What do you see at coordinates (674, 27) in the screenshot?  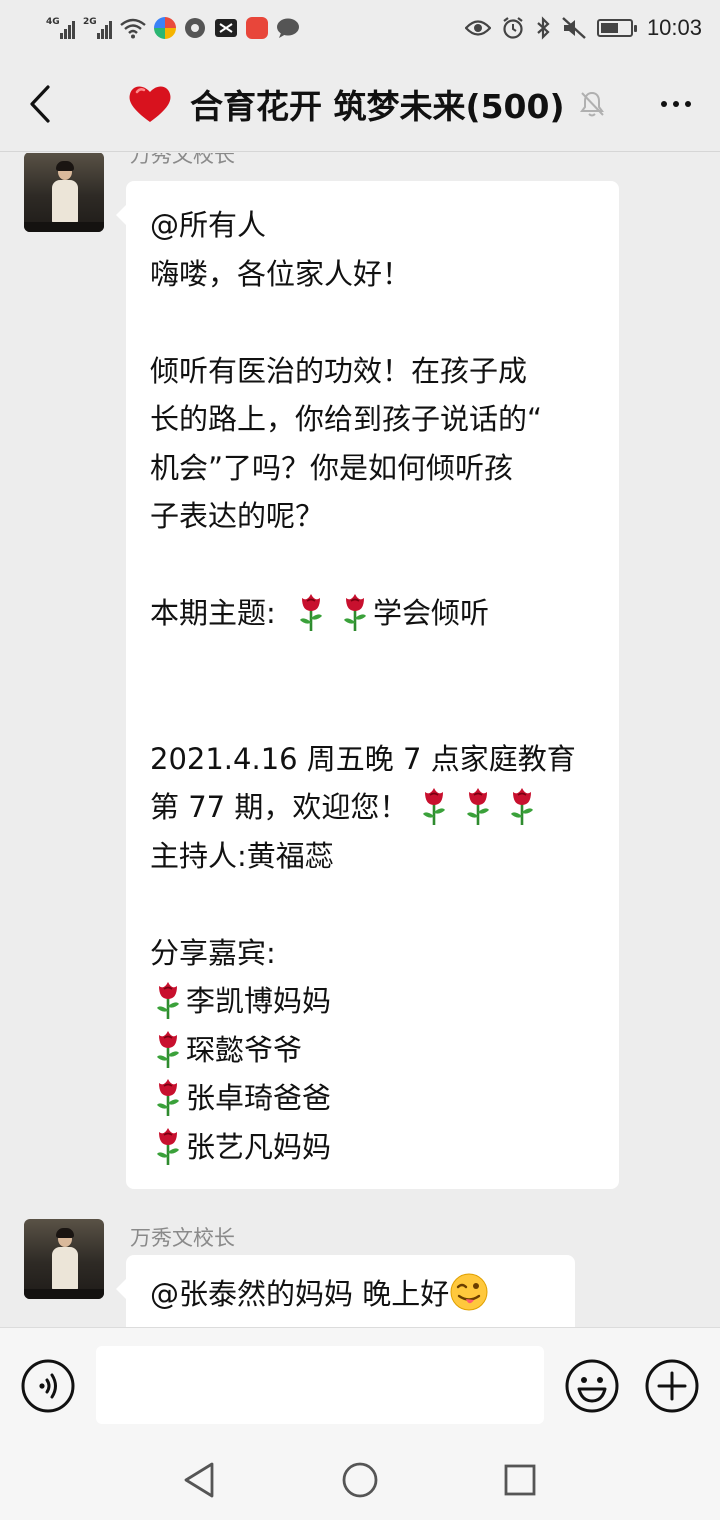 I see `clock: 10:03` at bounding box center [674, 27].